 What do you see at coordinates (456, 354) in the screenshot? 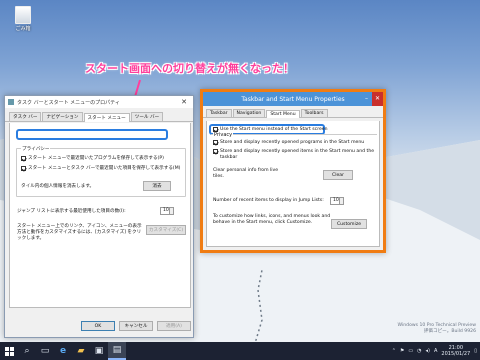
I see `clock-date: 2015/01/27` at bounding box center [456, 354].